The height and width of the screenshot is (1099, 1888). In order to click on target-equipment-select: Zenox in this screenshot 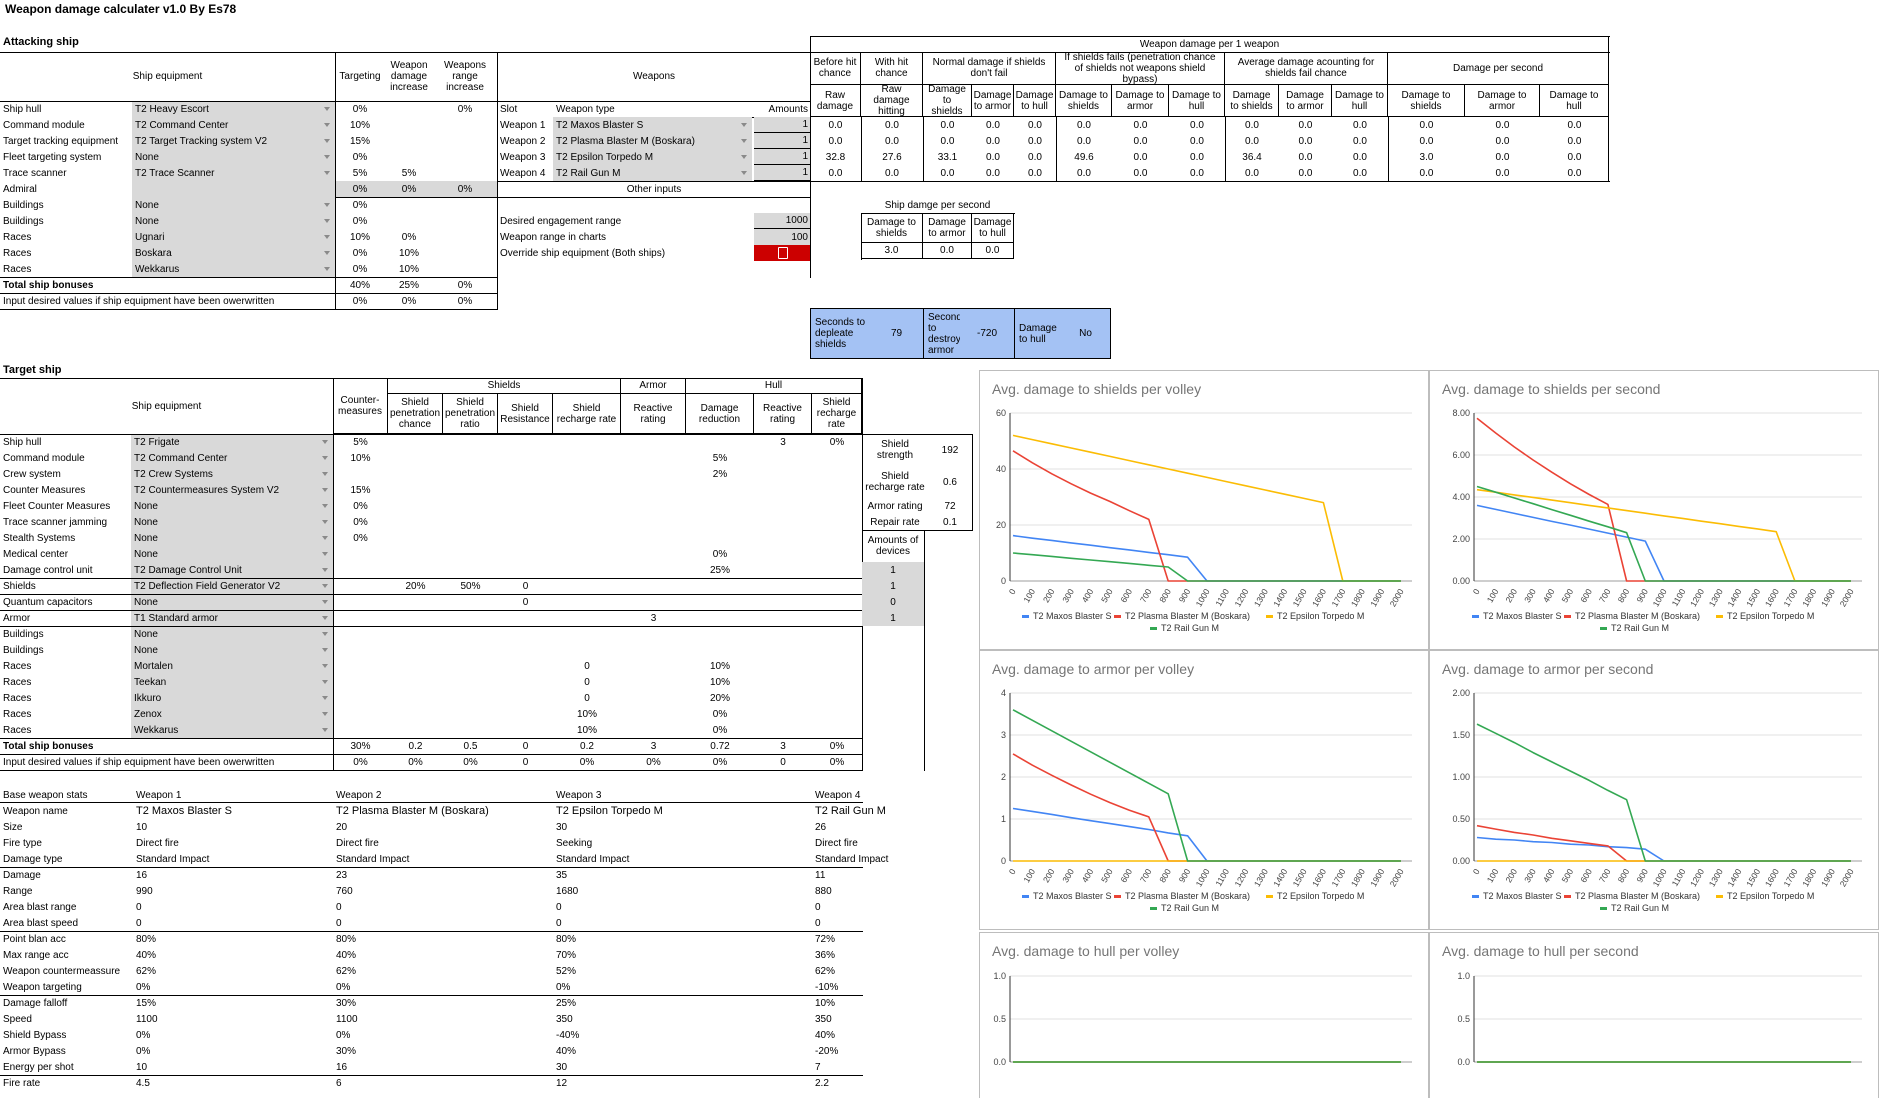, I will do `click(232, 714)`.